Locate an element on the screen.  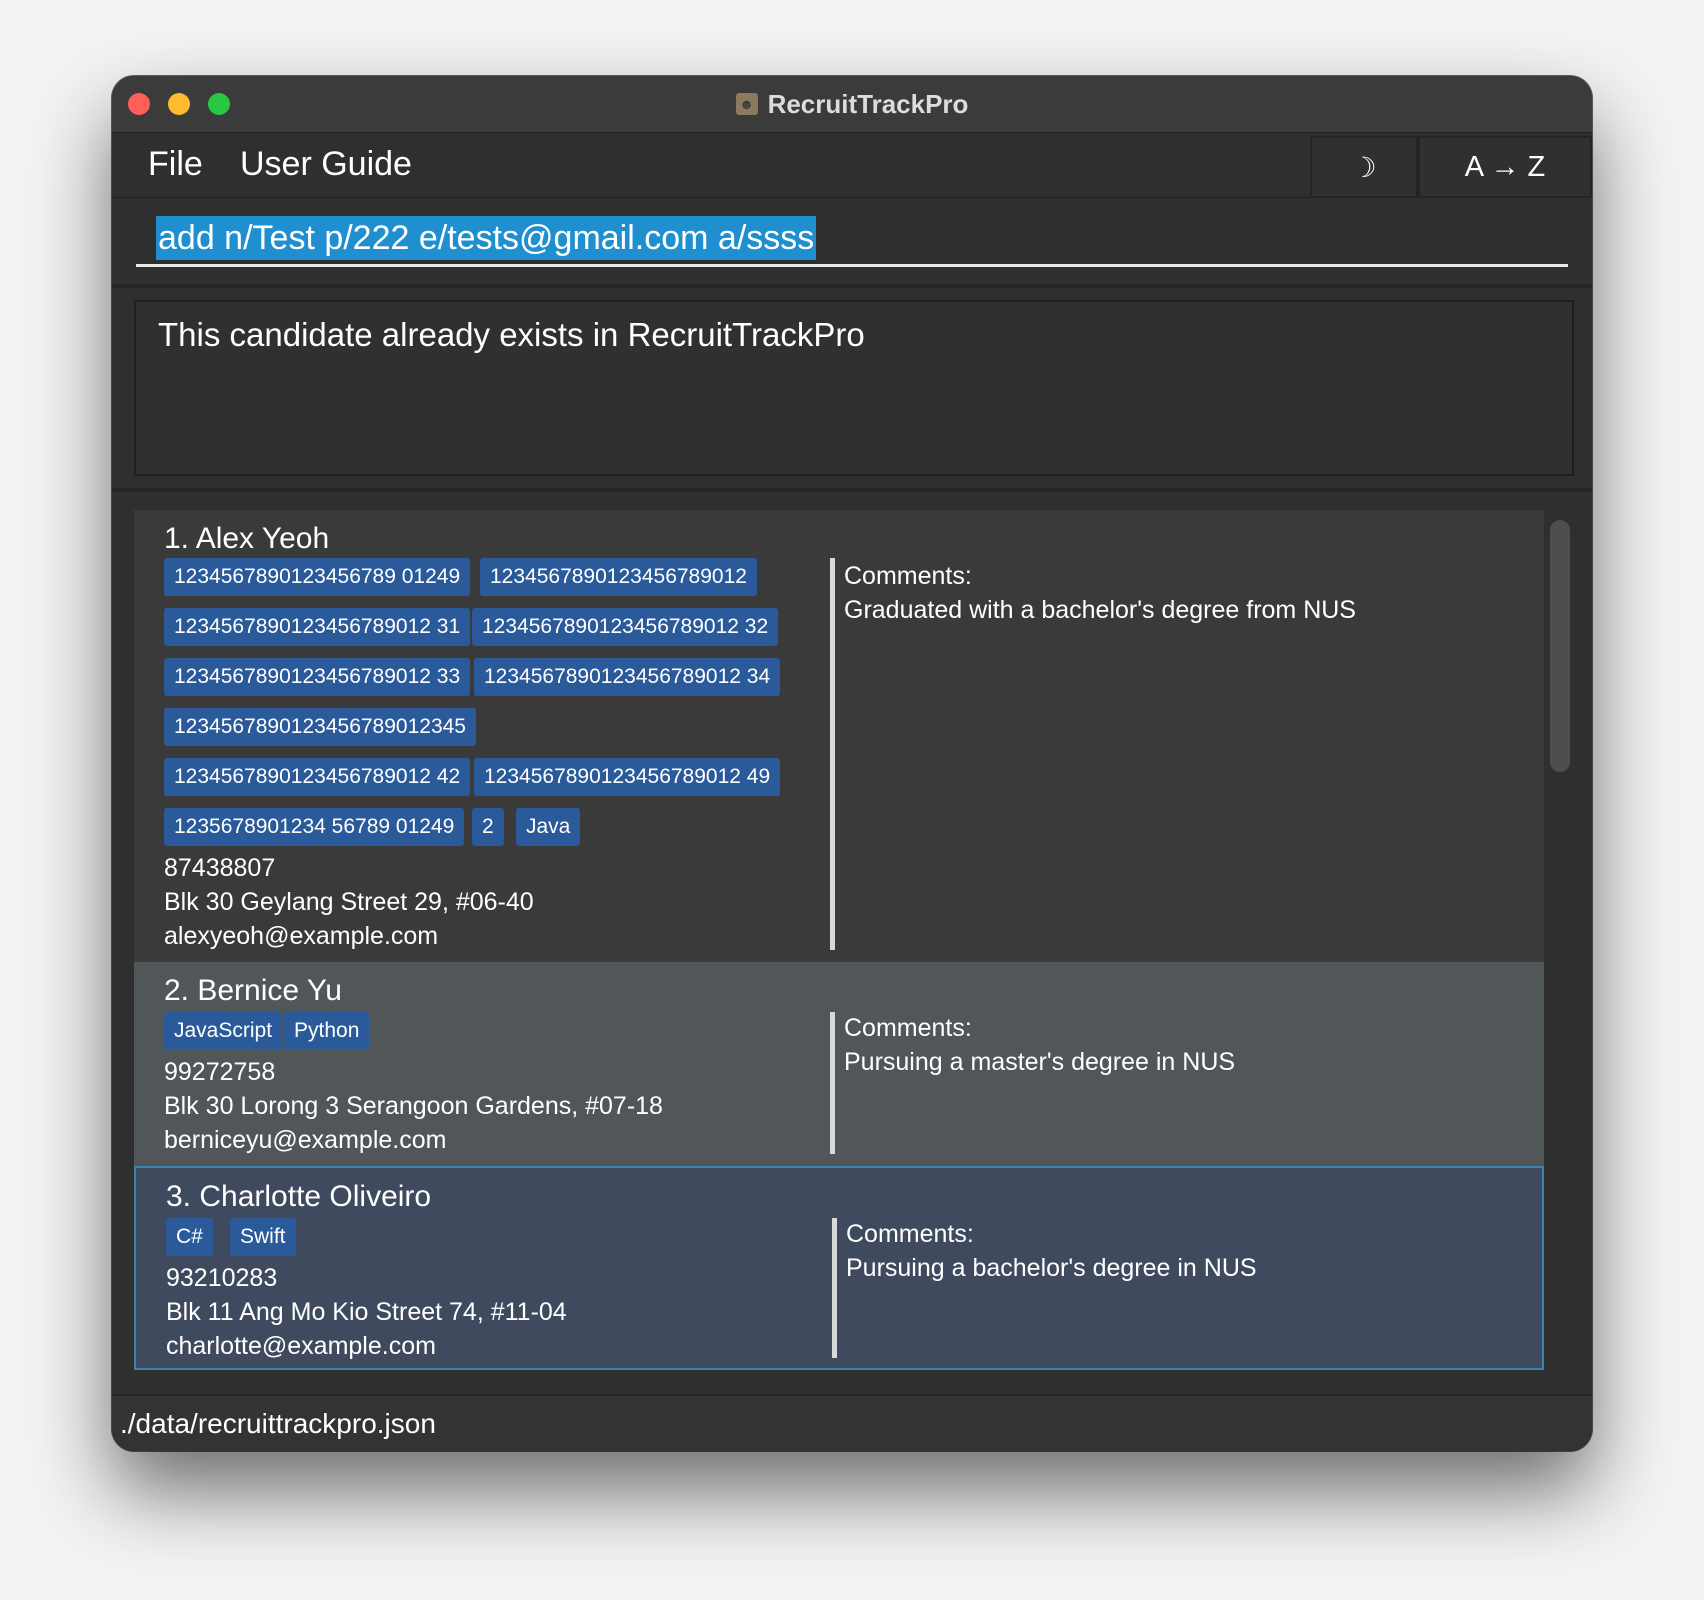
title-wrap: ☻ RecruitTrackPro is located at coordinates (852, 104).